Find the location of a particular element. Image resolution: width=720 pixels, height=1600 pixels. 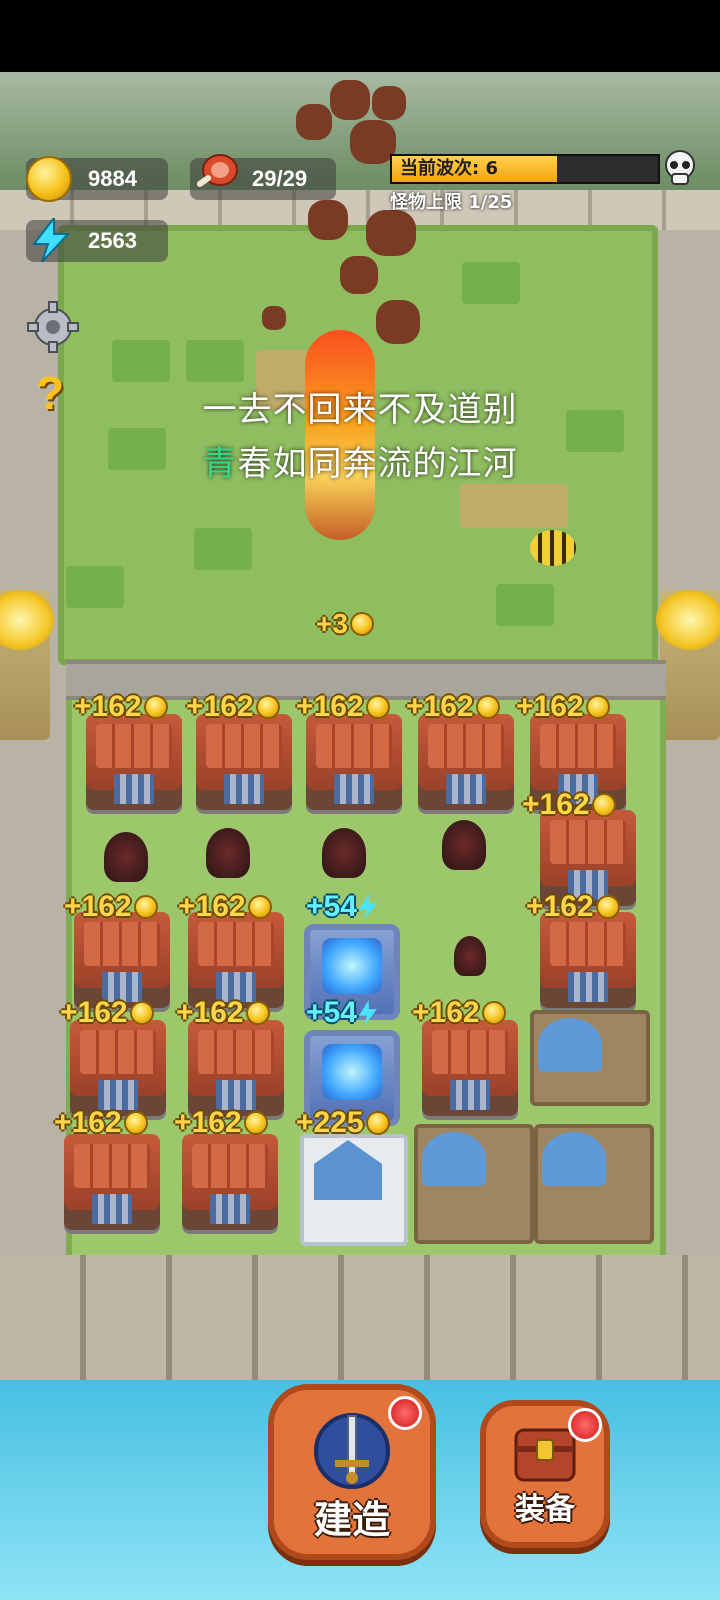

wave-progress-bar: 当前波次: 6 is located at coordinates (525, 169).